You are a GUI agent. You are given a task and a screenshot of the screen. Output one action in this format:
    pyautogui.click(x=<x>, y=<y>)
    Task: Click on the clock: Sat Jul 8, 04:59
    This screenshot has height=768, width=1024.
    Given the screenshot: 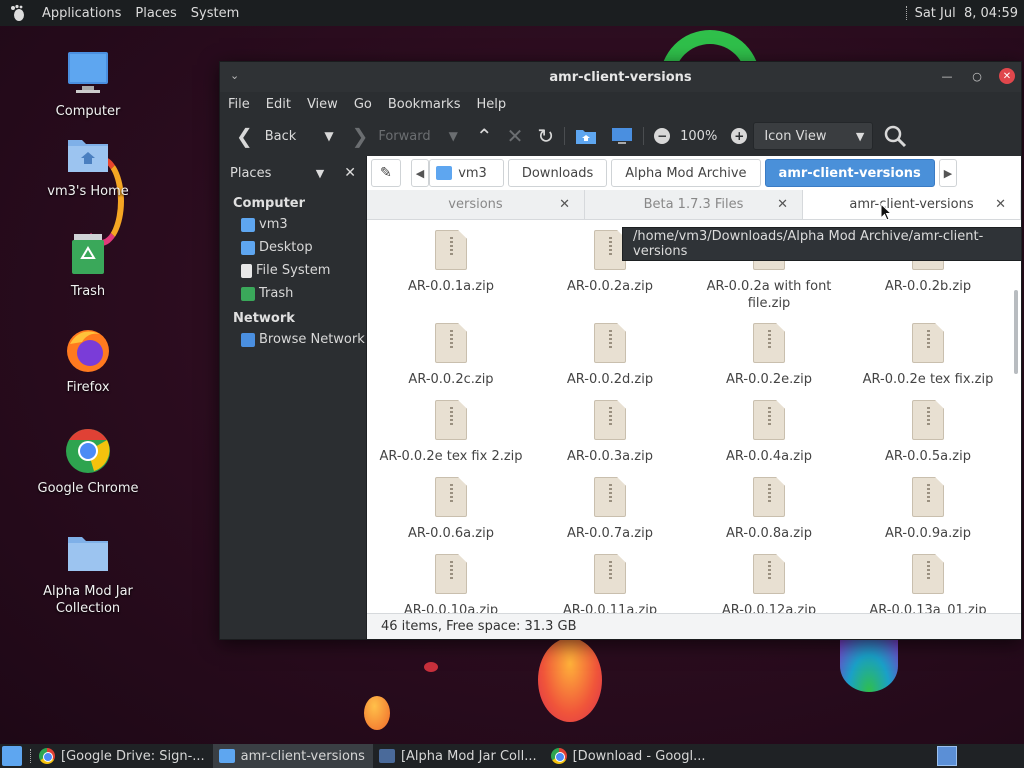 What is the action you would take?
    pyautogui.click(x=966, y=13)
    